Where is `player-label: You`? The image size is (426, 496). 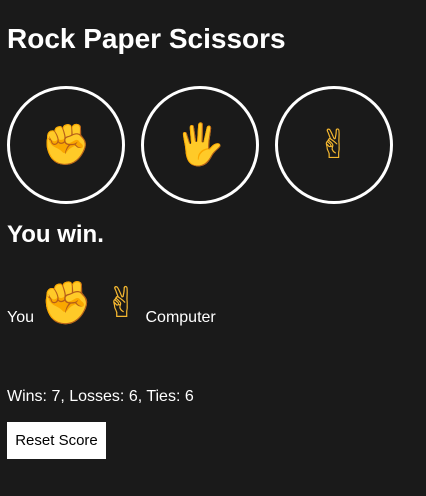 player-label: You is located at coordinates (20, 317).